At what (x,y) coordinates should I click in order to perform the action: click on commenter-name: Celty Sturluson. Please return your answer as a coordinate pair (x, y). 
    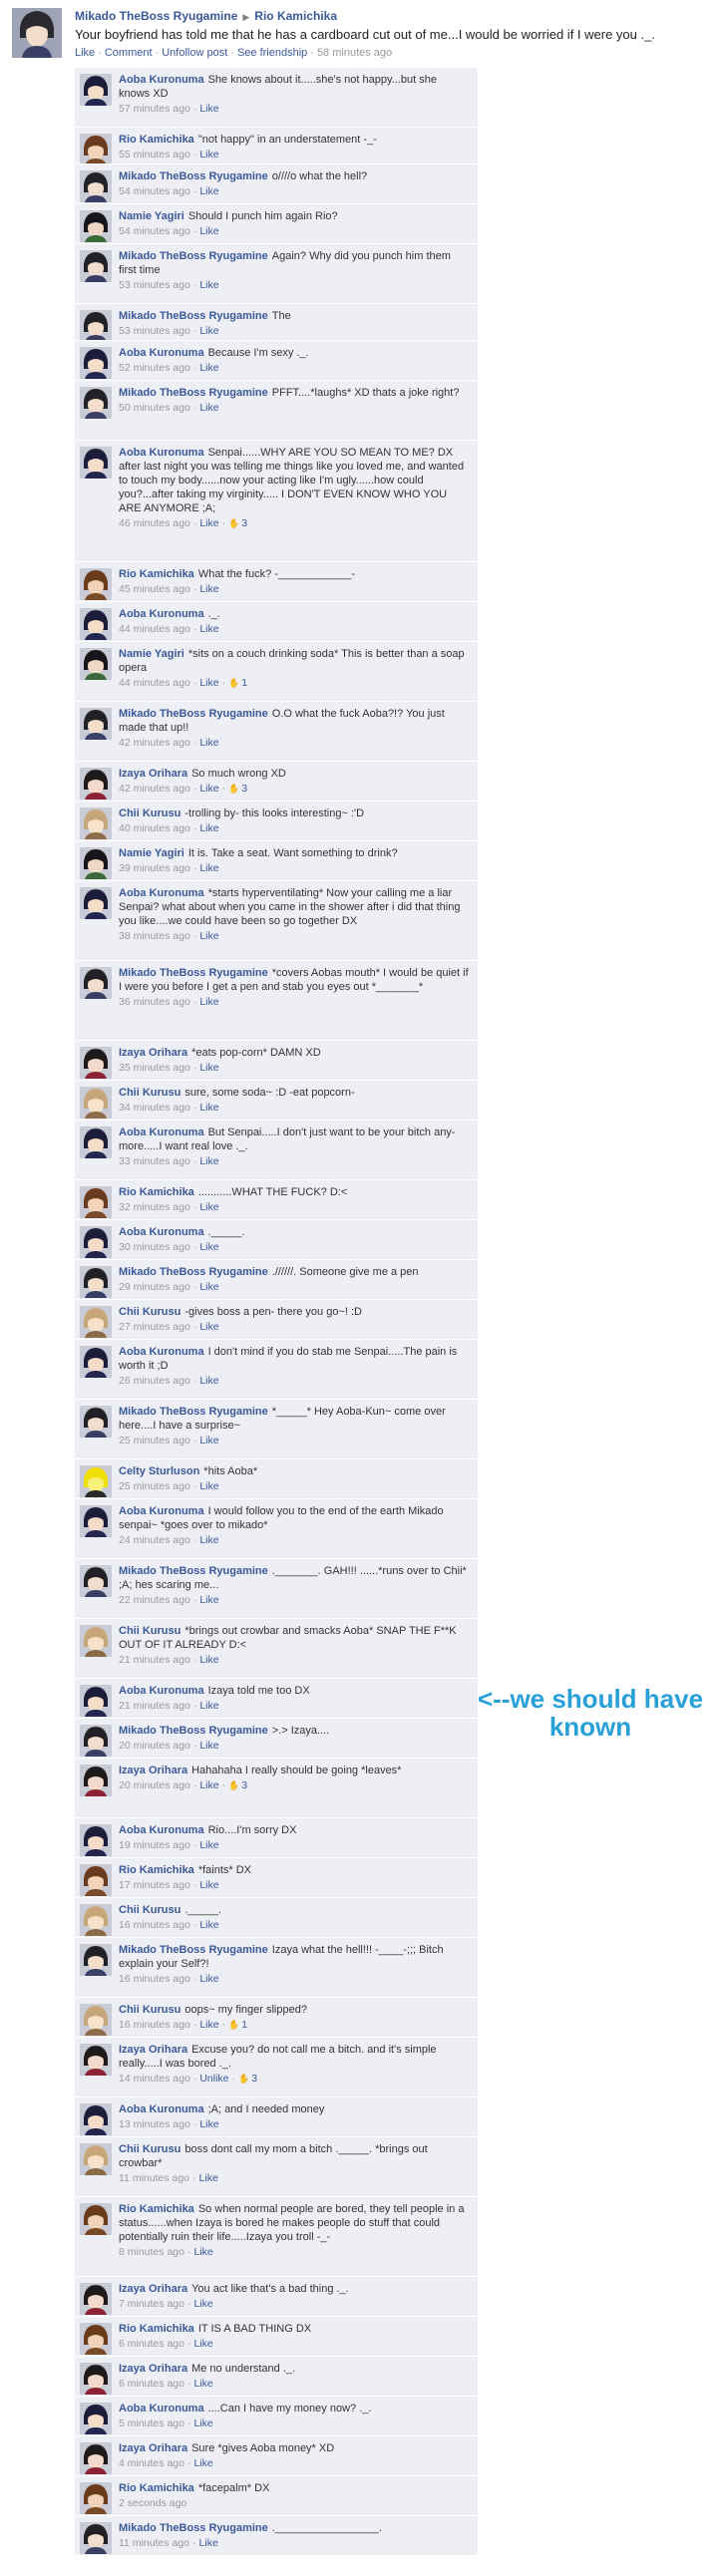
    Looking at the image, I should click on (159, 1471).